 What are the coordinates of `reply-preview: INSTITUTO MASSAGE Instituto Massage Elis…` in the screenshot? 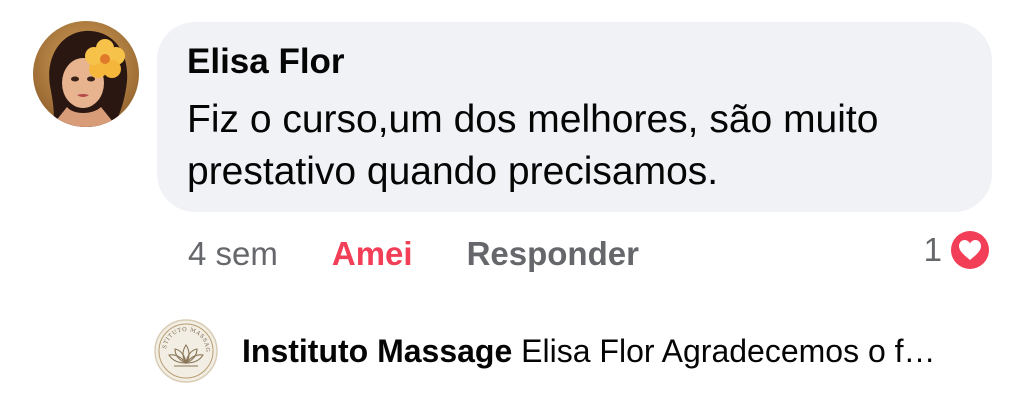 It's located at (574, 351).